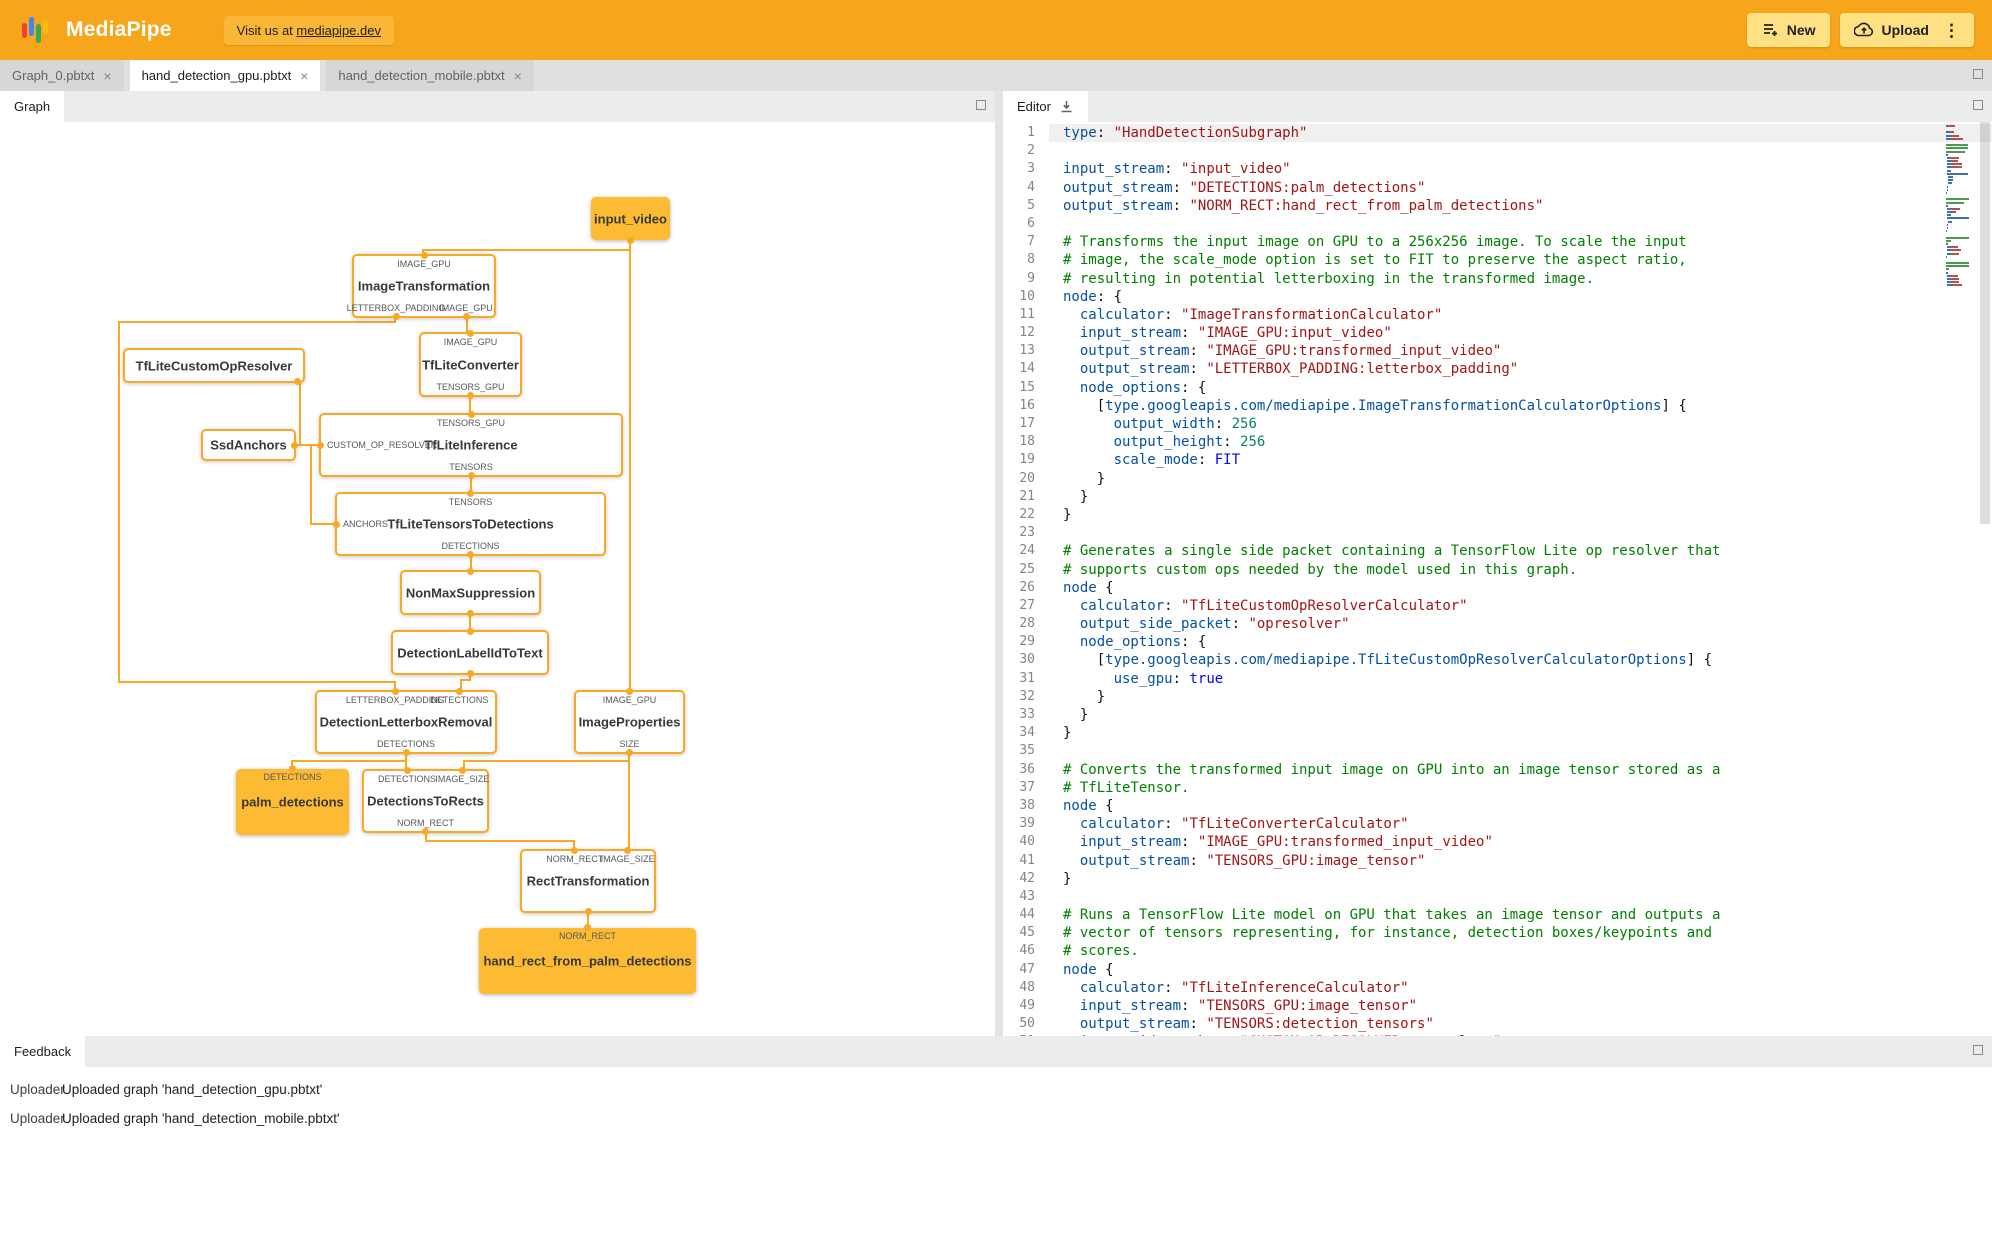 The height and width of the screenshot is (1242, 1992). I want to click on line-number: 31, so click(1027, 678).